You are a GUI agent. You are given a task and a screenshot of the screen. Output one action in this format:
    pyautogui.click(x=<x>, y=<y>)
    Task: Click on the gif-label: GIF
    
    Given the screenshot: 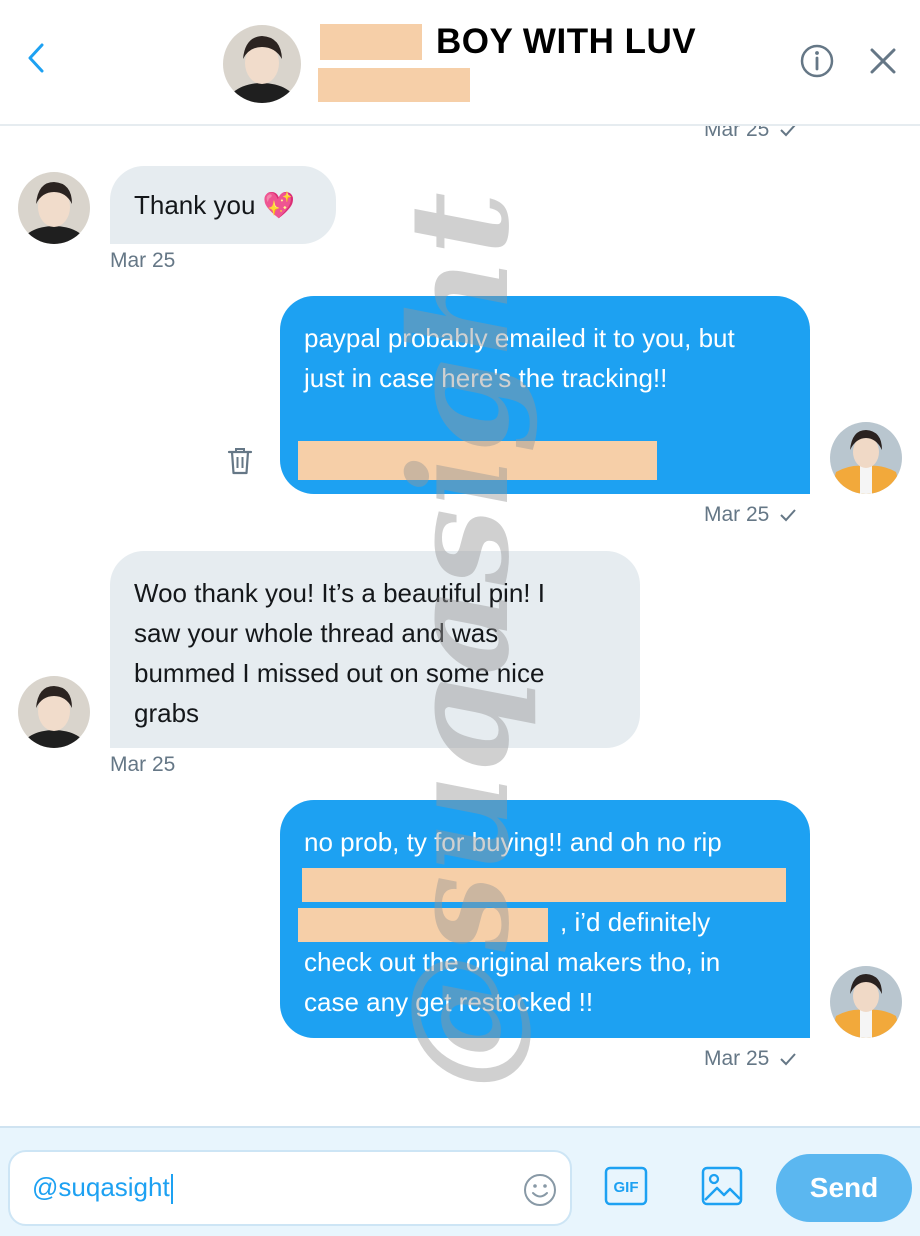 What is the action you would take?
    pyautogui.click(x=626, y=1187)
    